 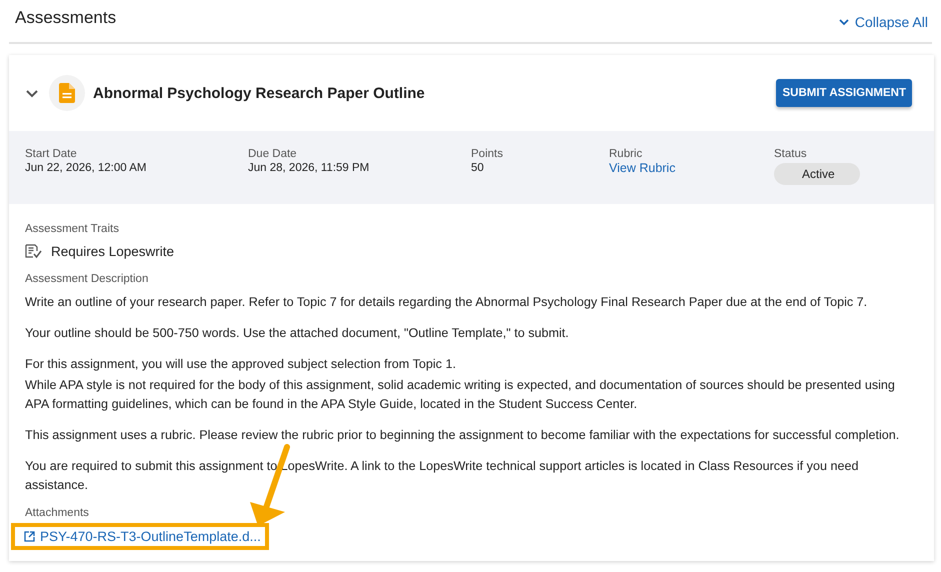 I want to click on external-link-icon, so click(x=29, y=536).